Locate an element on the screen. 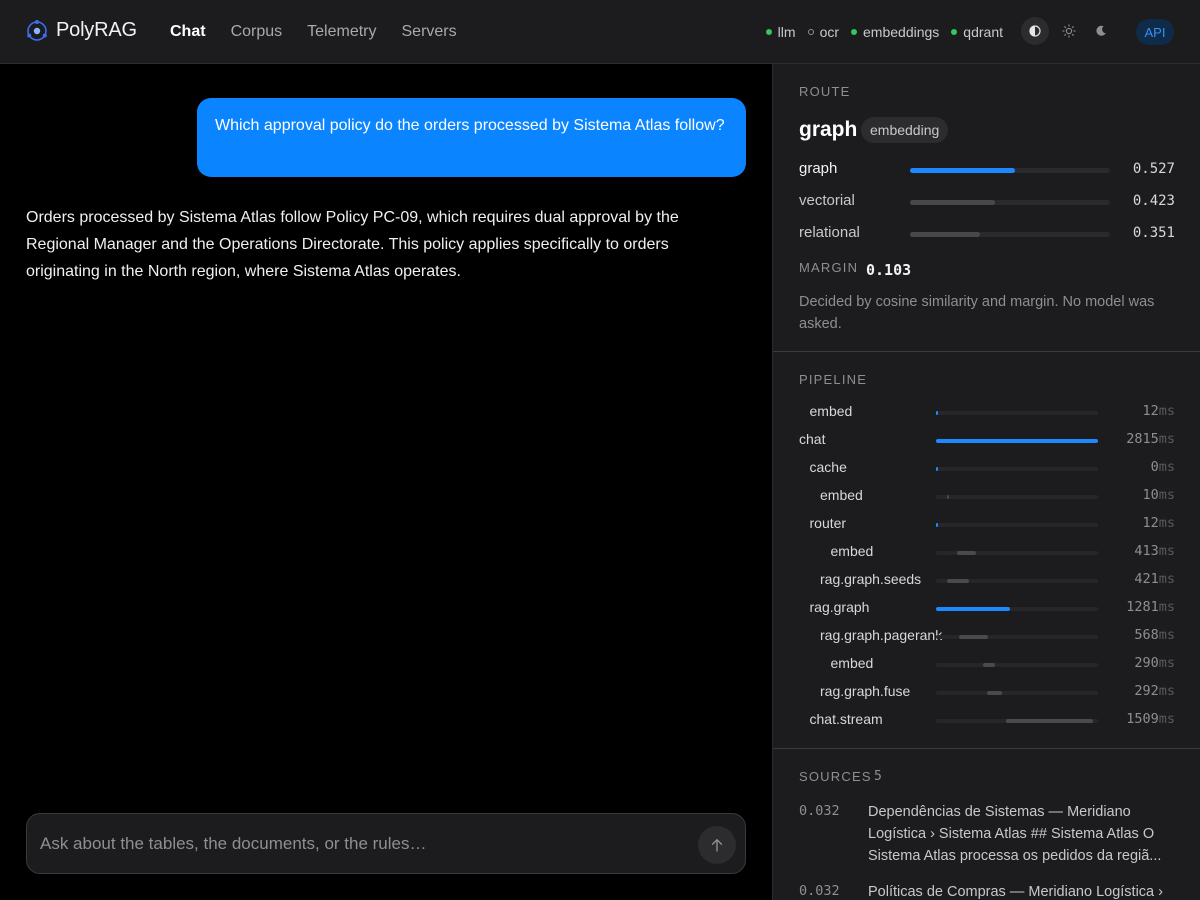  pipeline-span-duration: 1281ms is located at coordinates (1150, 607).